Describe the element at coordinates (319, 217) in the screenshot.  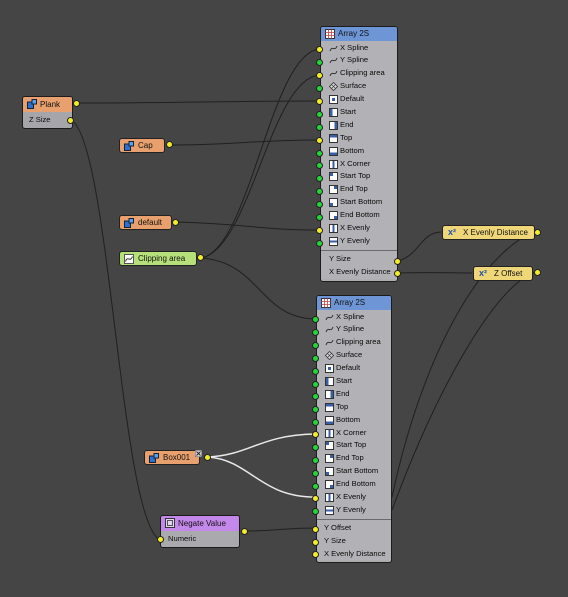
I see `port-end-bottom` at that location.